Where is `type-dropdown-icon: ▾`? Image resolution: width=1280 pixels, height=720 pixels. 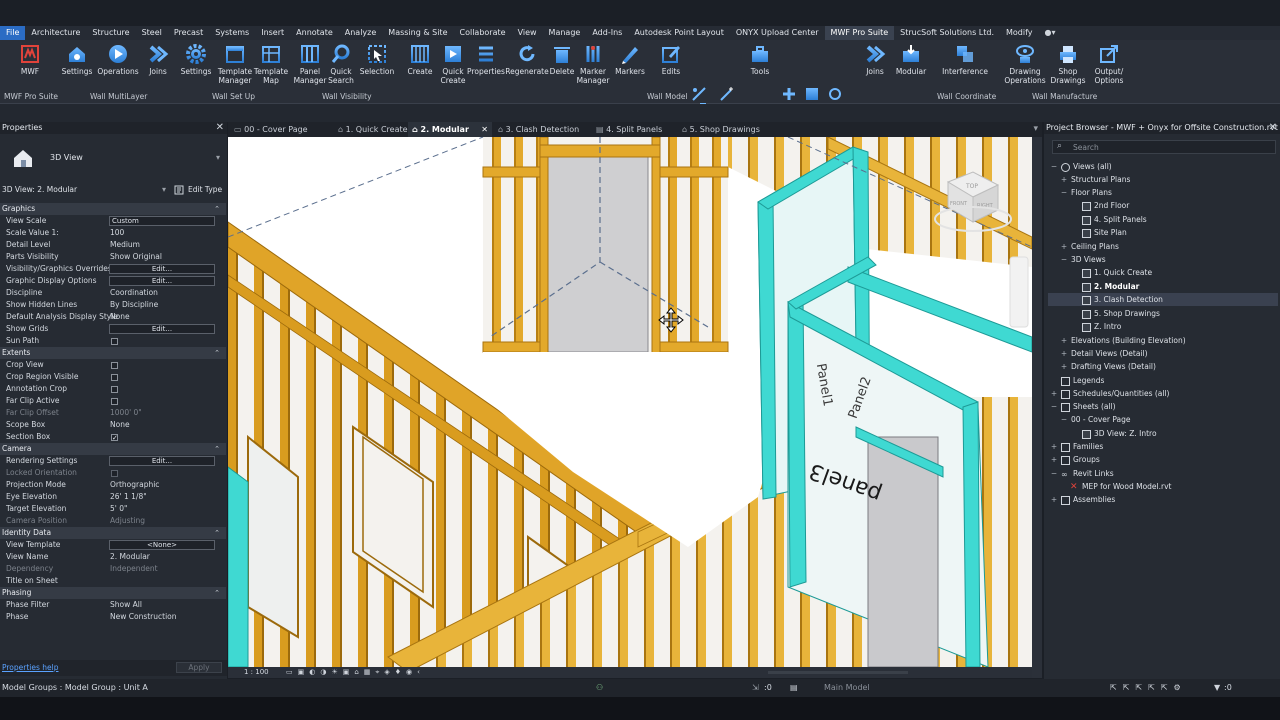 type-dropdown-icon: ▾ is located at coordinates (218, 157).